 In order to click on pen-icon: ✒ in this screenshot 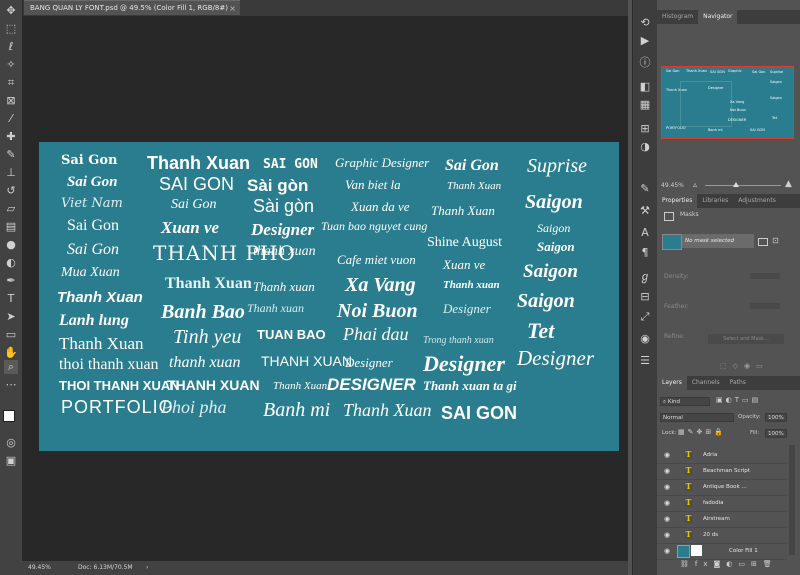, I will do `click(11, 281)`.